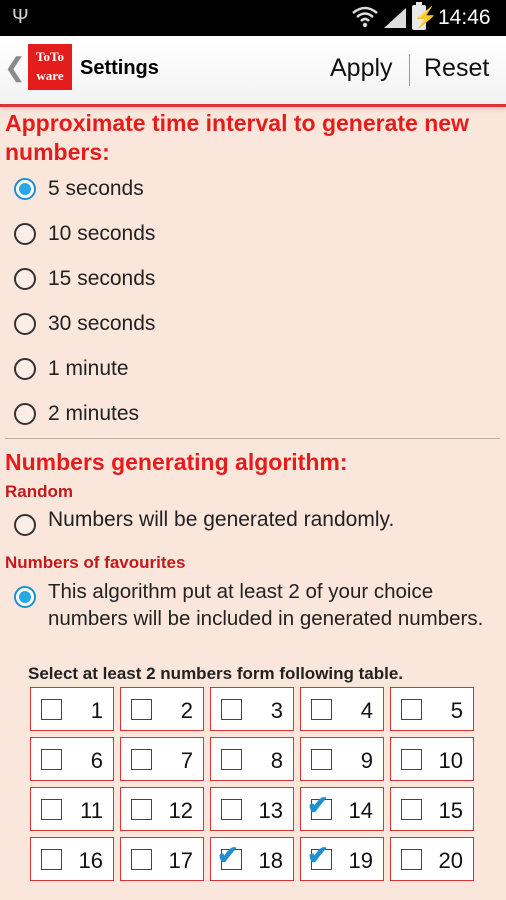  Describe the element at coordinates (342, 759) in the screenshot. I see `number-cell-9: 9` at that location.